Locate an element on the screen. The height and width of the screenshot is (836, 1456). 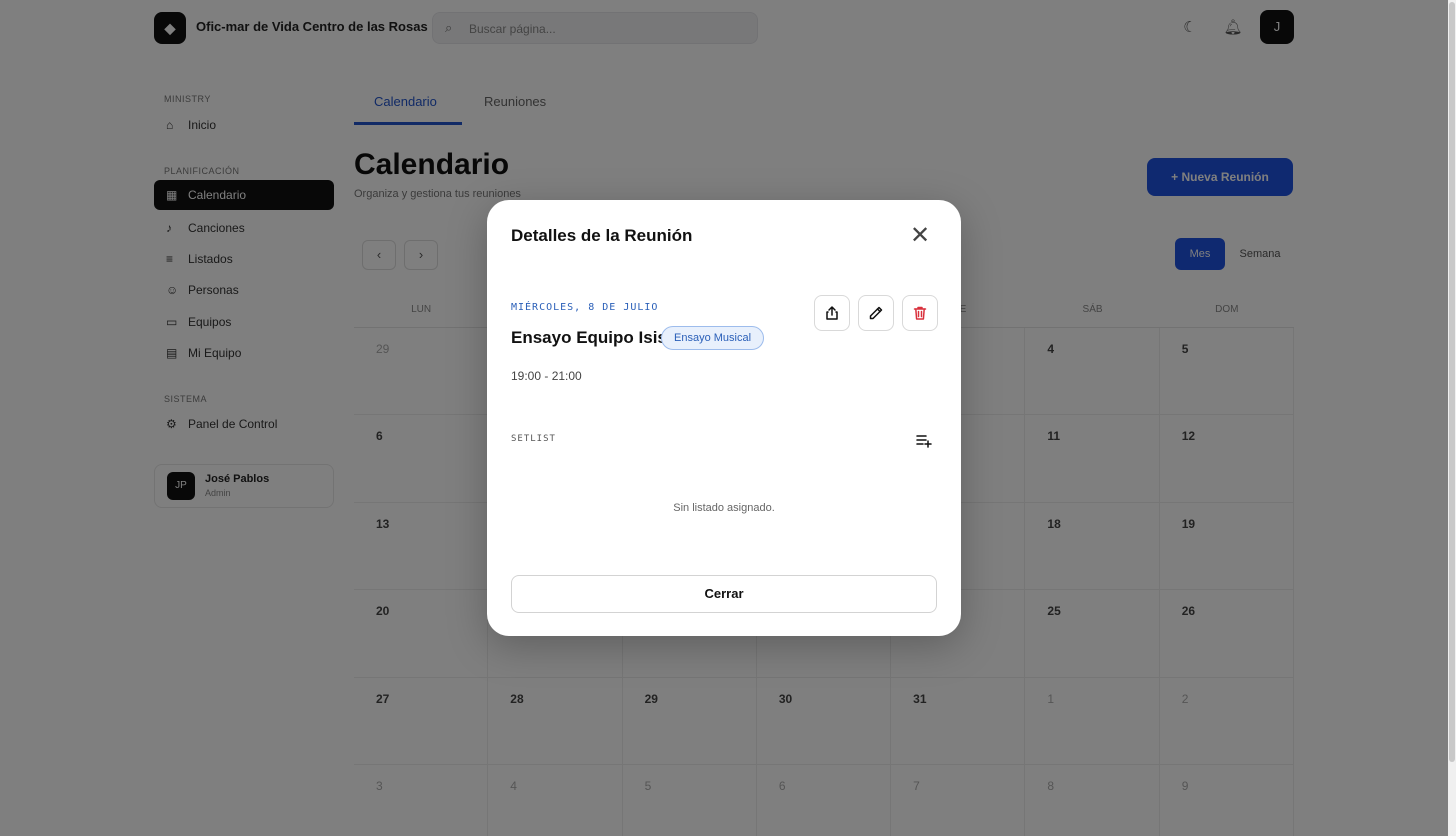
event-type-badge: Ensayo Musical is located at coordinates (713, 338).